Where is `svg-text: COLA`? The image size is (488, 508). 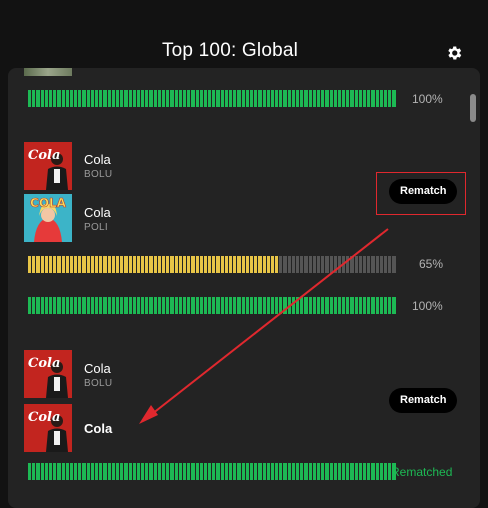
svg-text: COLA is located at coordinates (48, 203).